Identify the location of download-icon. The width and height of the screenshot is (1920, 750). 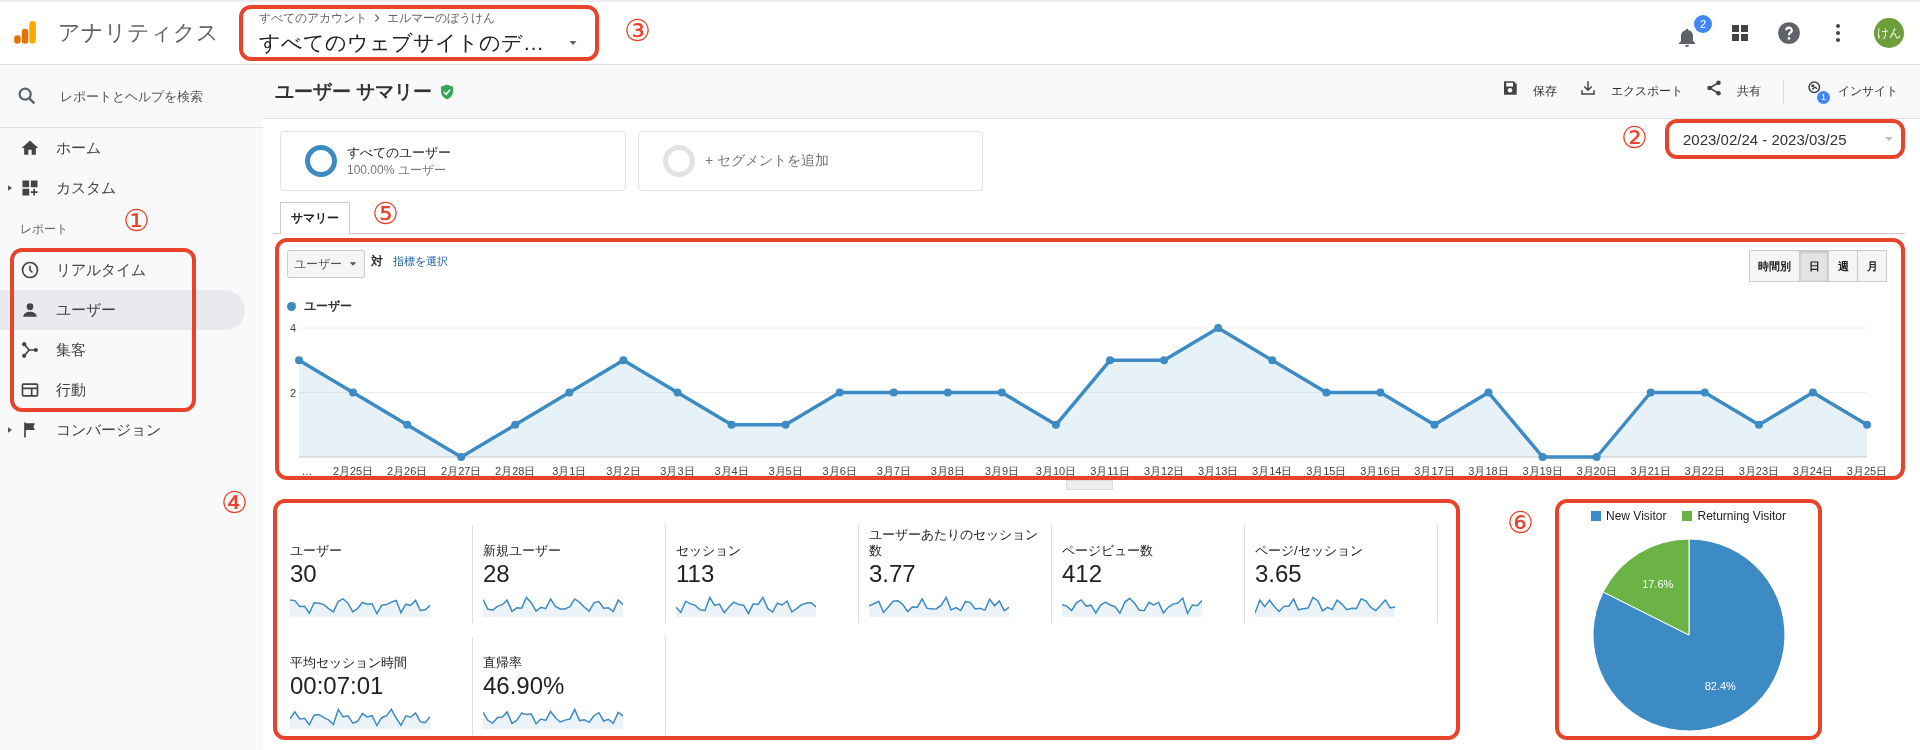
(1588, 88).